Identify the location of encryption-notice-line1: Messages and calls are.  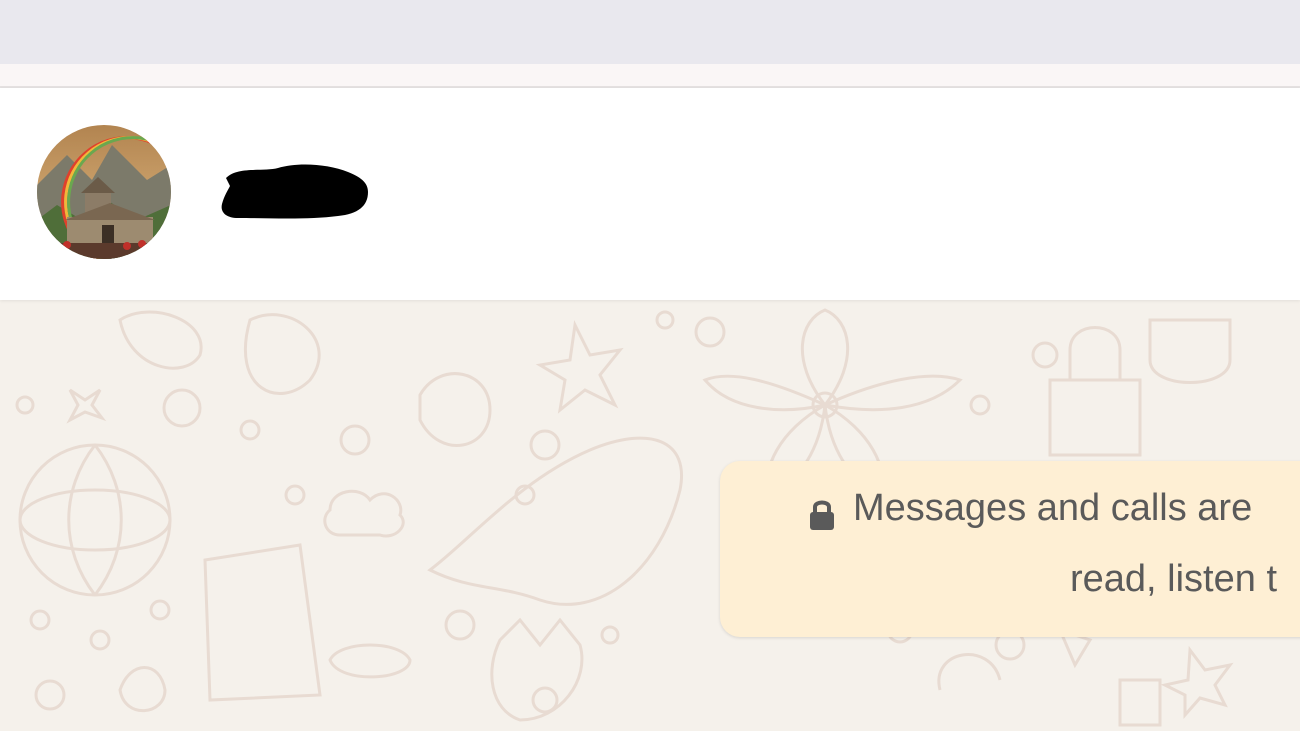
(1053, 508).